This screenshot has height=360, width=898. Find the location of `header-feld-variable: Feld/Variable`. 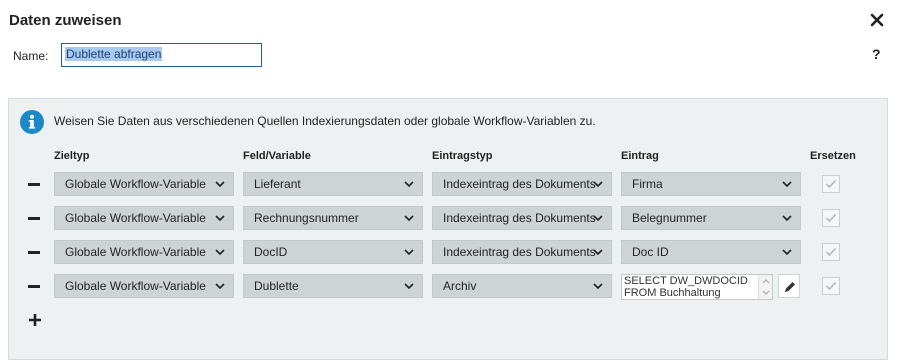

header-feld-variable: Feld/Variable is located at coordinates (277, 156).